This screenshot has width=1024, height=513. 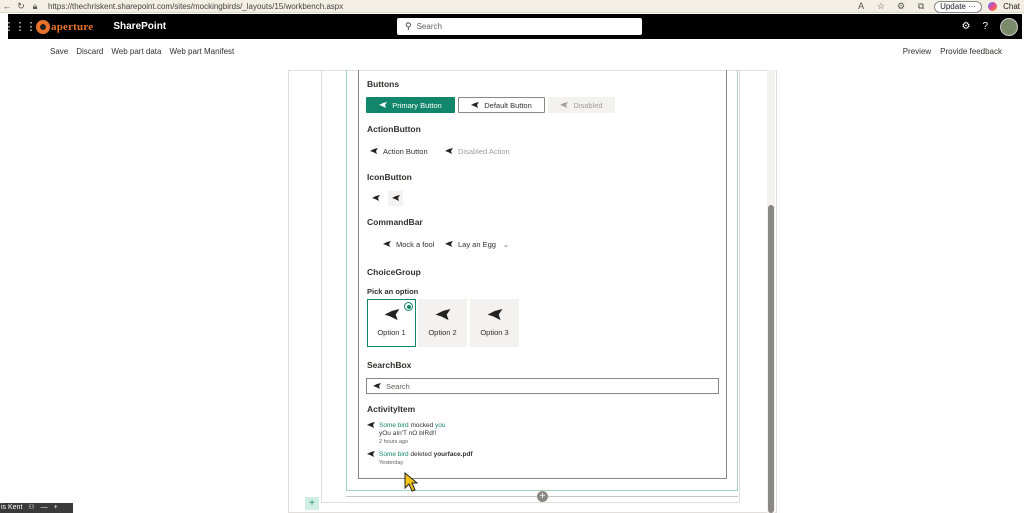 I want to click on preview-button: Preview, so click(x=917, y=51).